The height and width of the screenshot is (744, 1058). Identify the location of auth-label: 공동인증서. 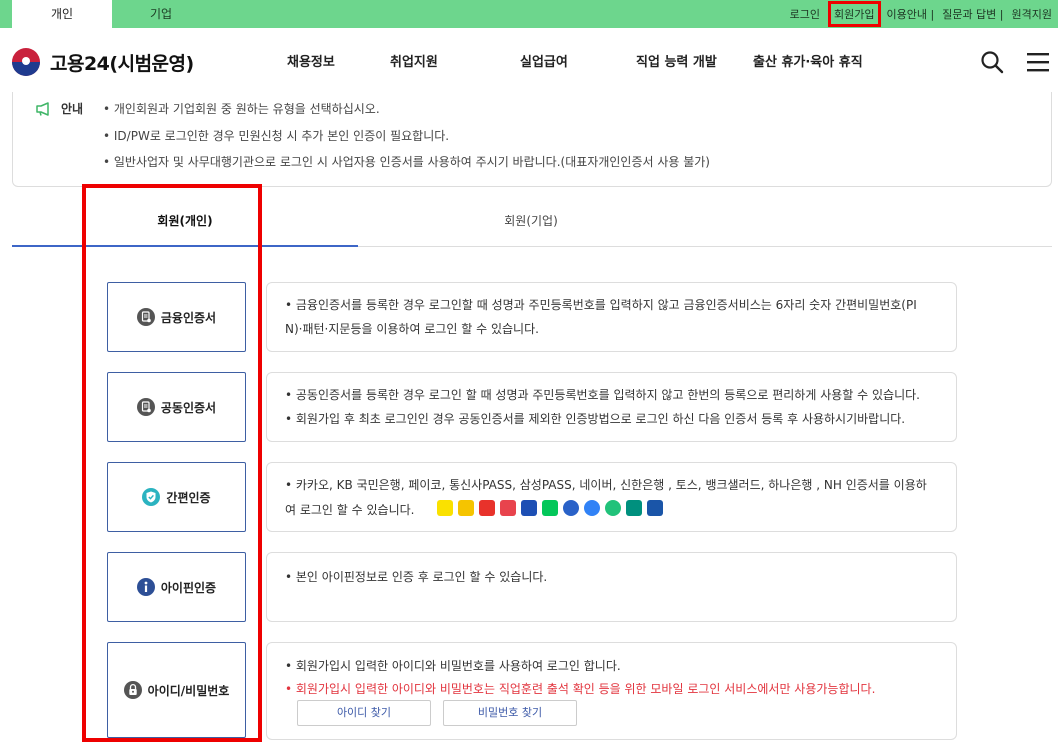
(188, 407).